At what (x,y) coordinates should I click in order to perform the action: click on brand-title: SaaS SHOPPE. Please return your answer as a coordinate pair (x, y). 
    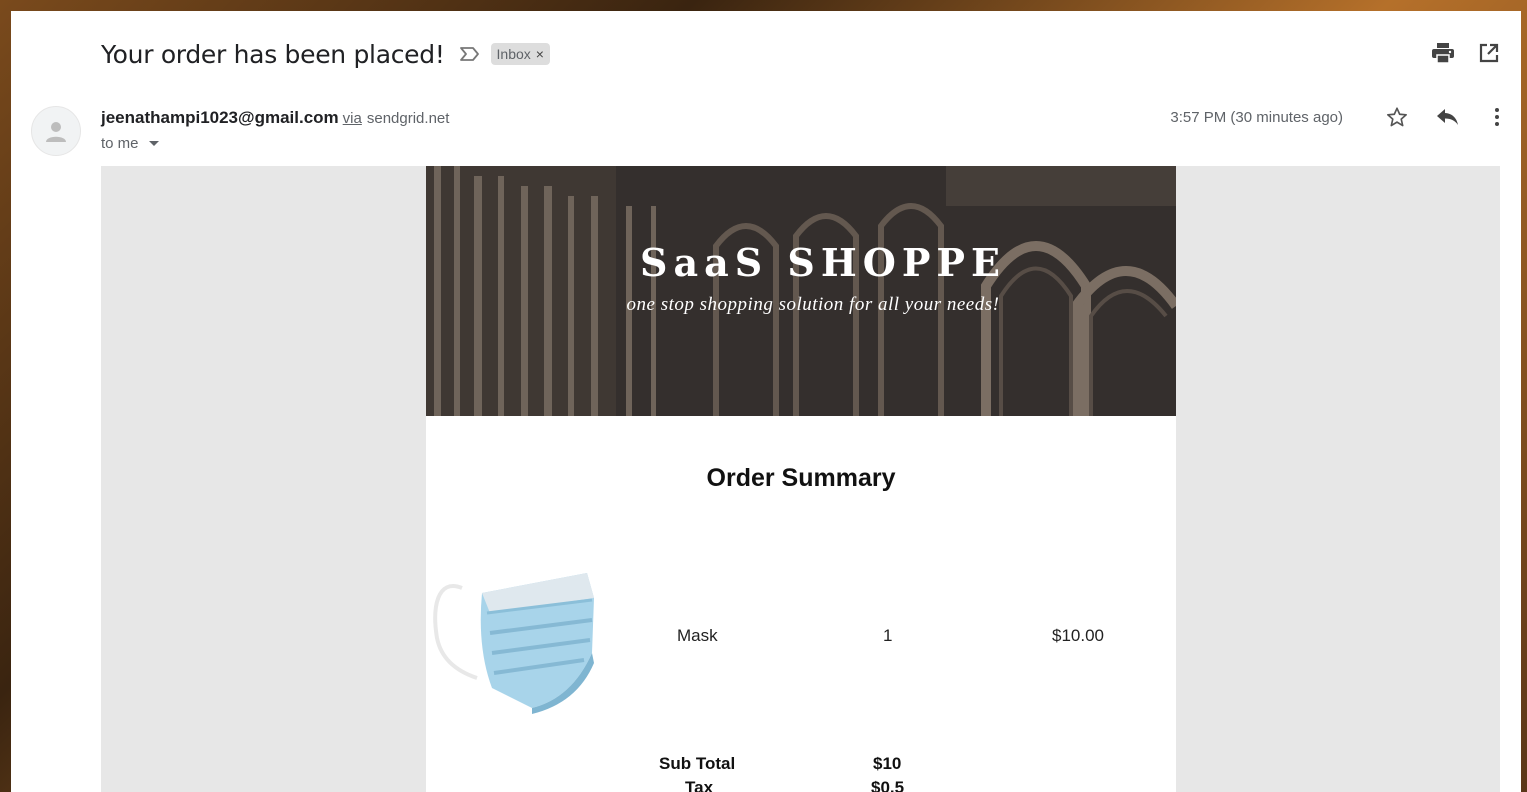
    Looking at the image, I should click on (823, 262).